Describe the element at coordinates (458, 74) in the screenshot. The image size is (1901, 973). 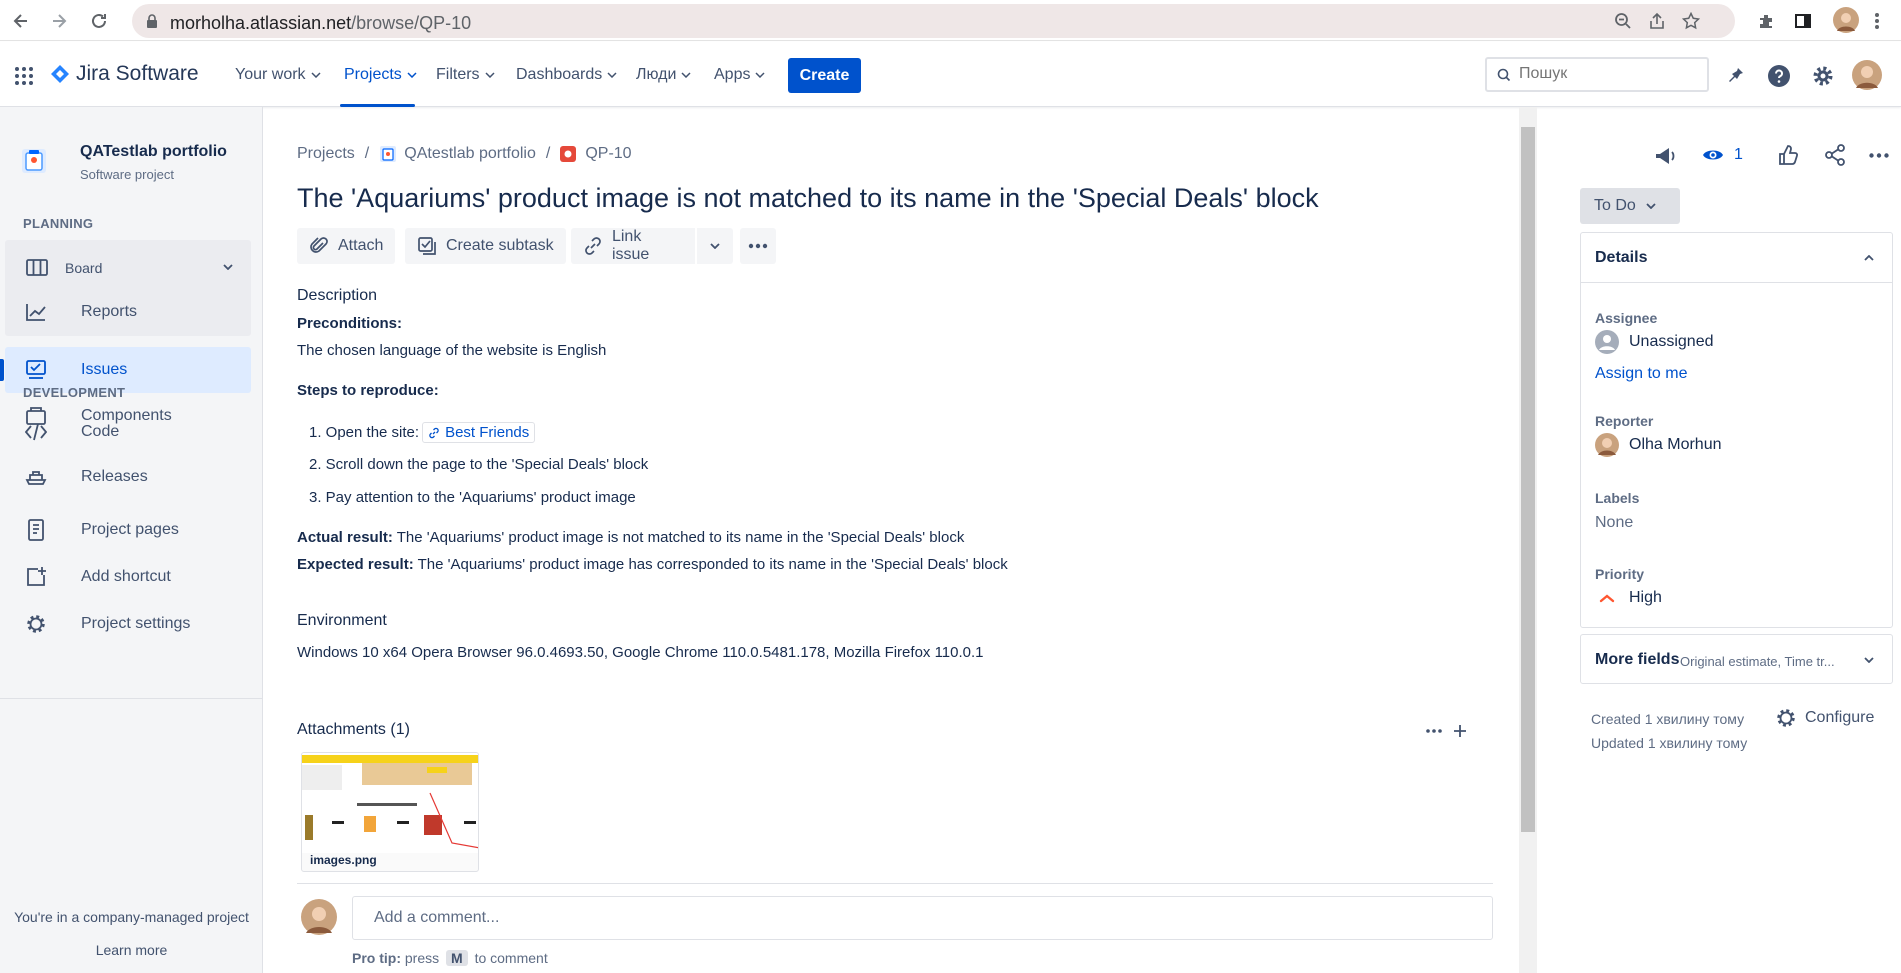
I see `nav-filters-label: Filters` at that location.